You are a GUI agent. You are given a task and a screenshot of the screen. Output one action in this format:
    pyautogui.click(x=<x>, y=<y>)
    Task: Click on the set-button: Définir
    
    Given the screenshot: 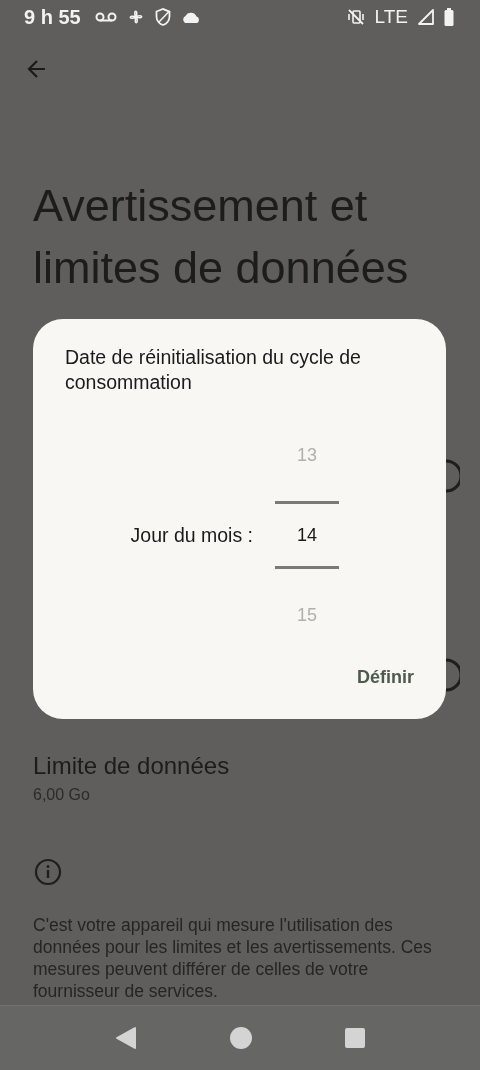 What is the action you would take?
    pyautogui.click(x=385, y=677)
    